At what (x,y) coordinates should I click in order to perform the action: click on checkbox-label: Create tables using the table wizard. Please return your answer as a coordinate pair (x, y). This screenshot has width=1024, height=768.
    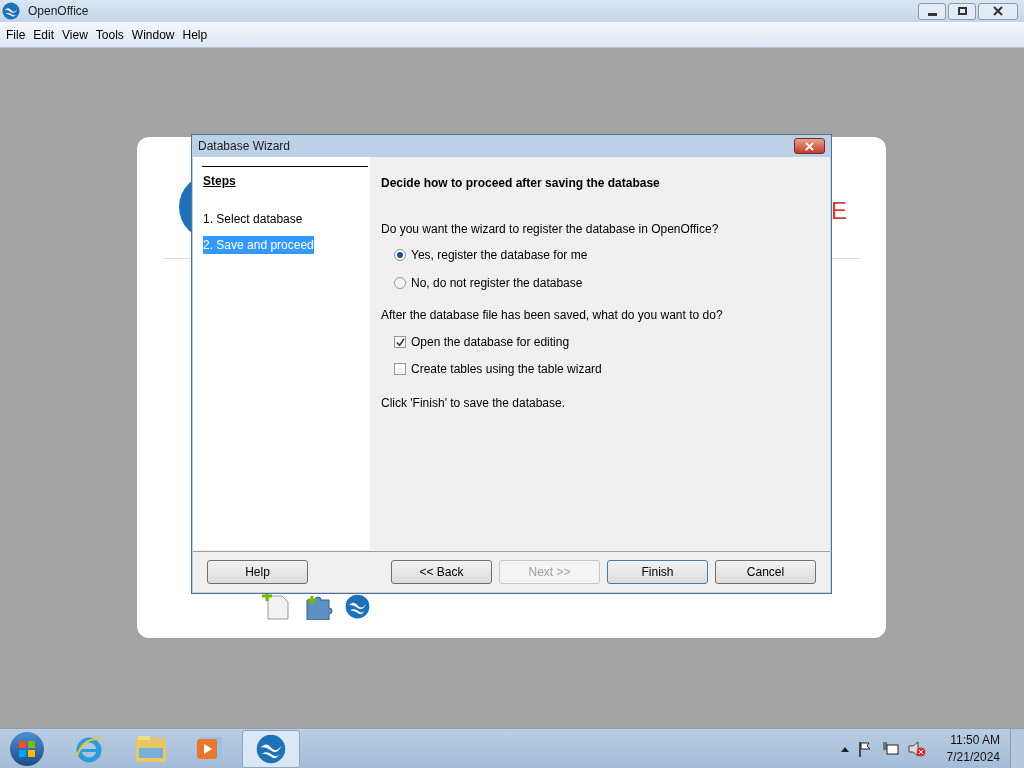
    Looking at the image, I should click on (506, 369).